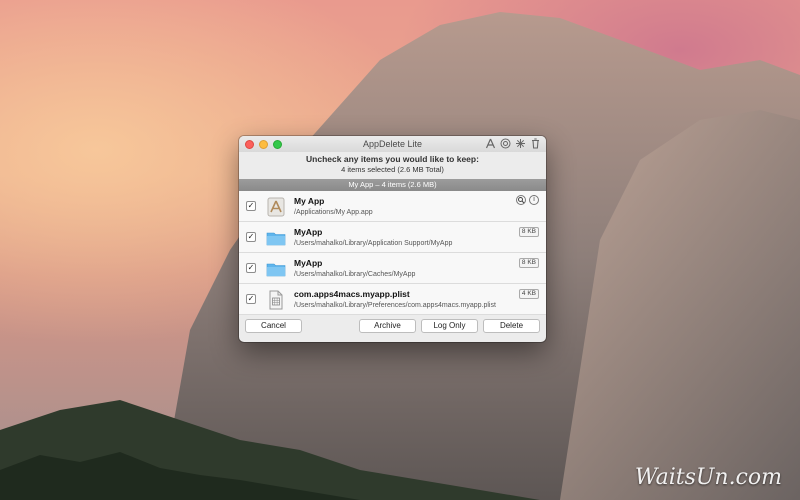 The height and width of the screenshot is (500, 800). Describe the element at coordinates (534, 200) in the screenshot. I see `info-icon: i` at that location.